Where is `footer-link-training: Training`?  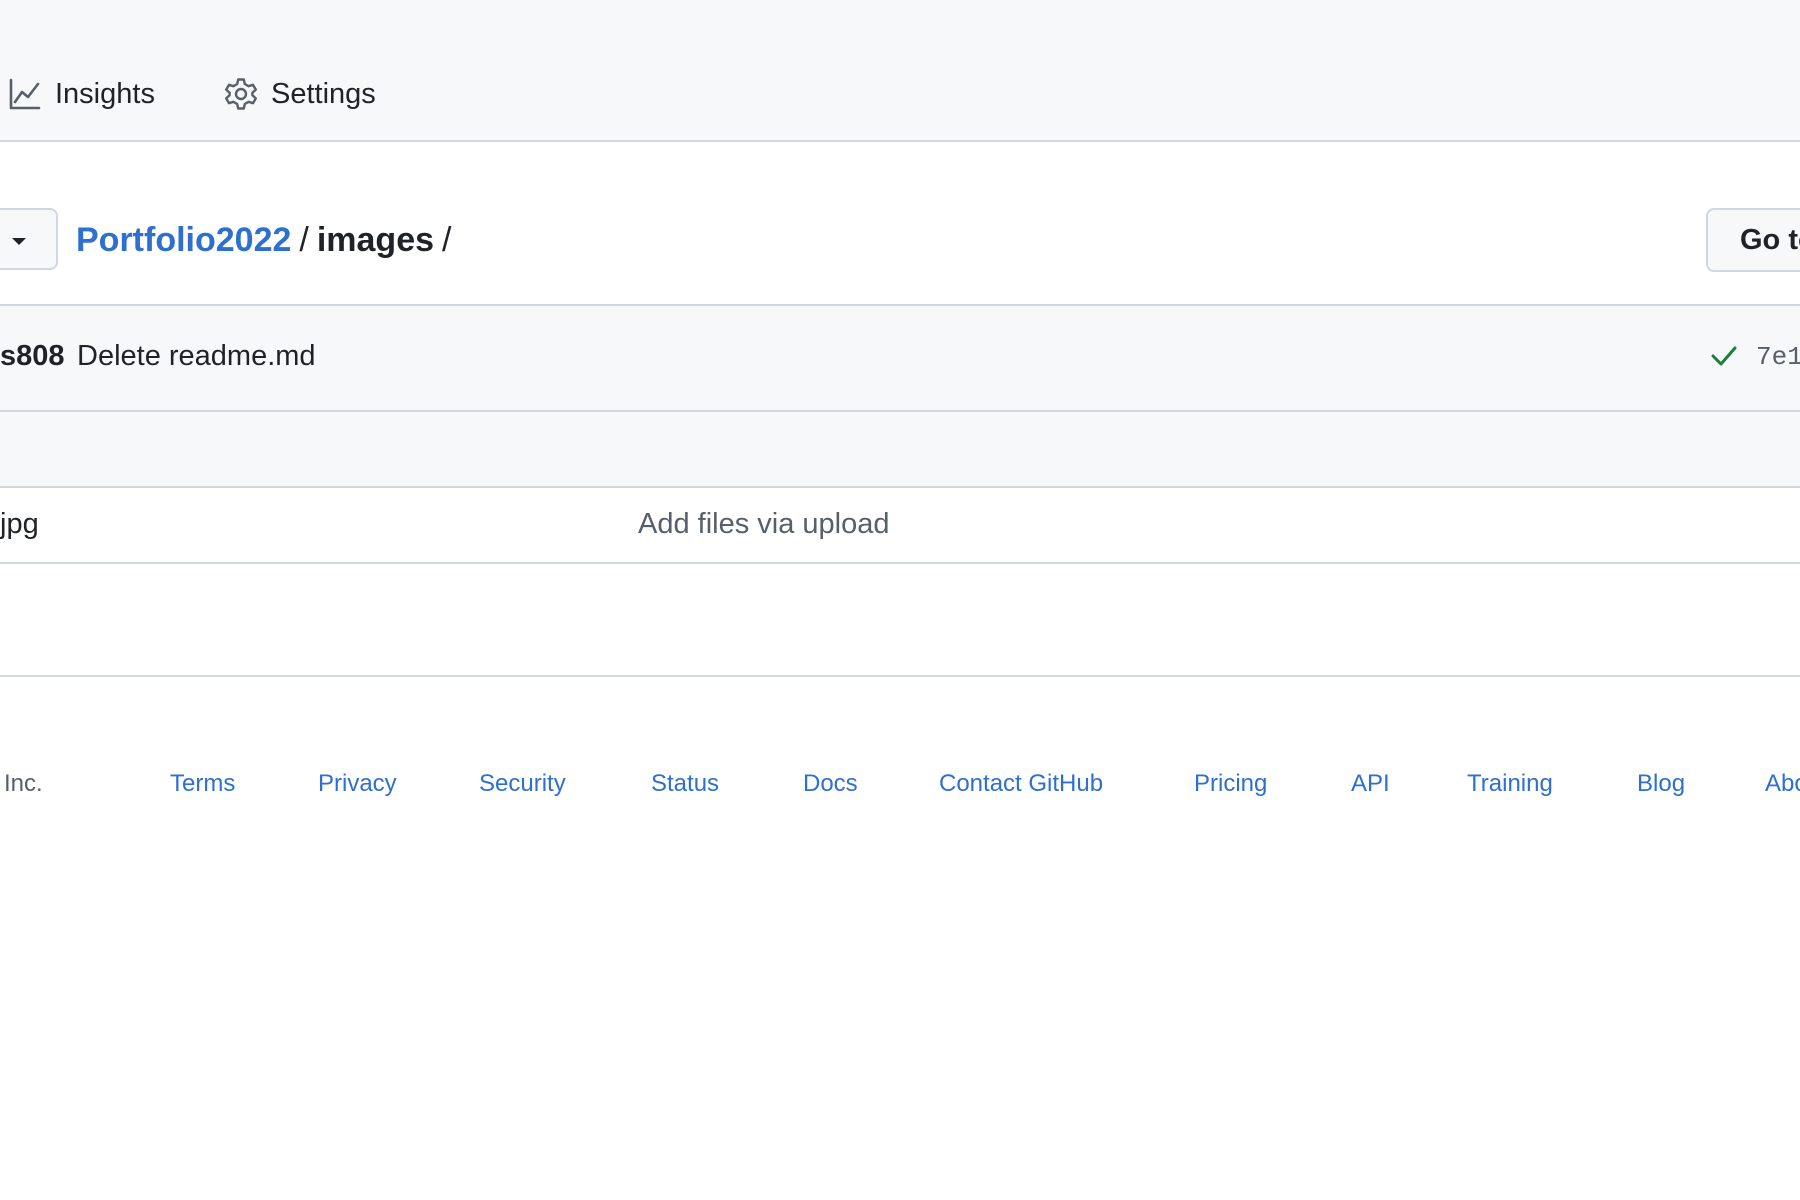 footer-link-training: Training is located at coordinates (1510, 784).